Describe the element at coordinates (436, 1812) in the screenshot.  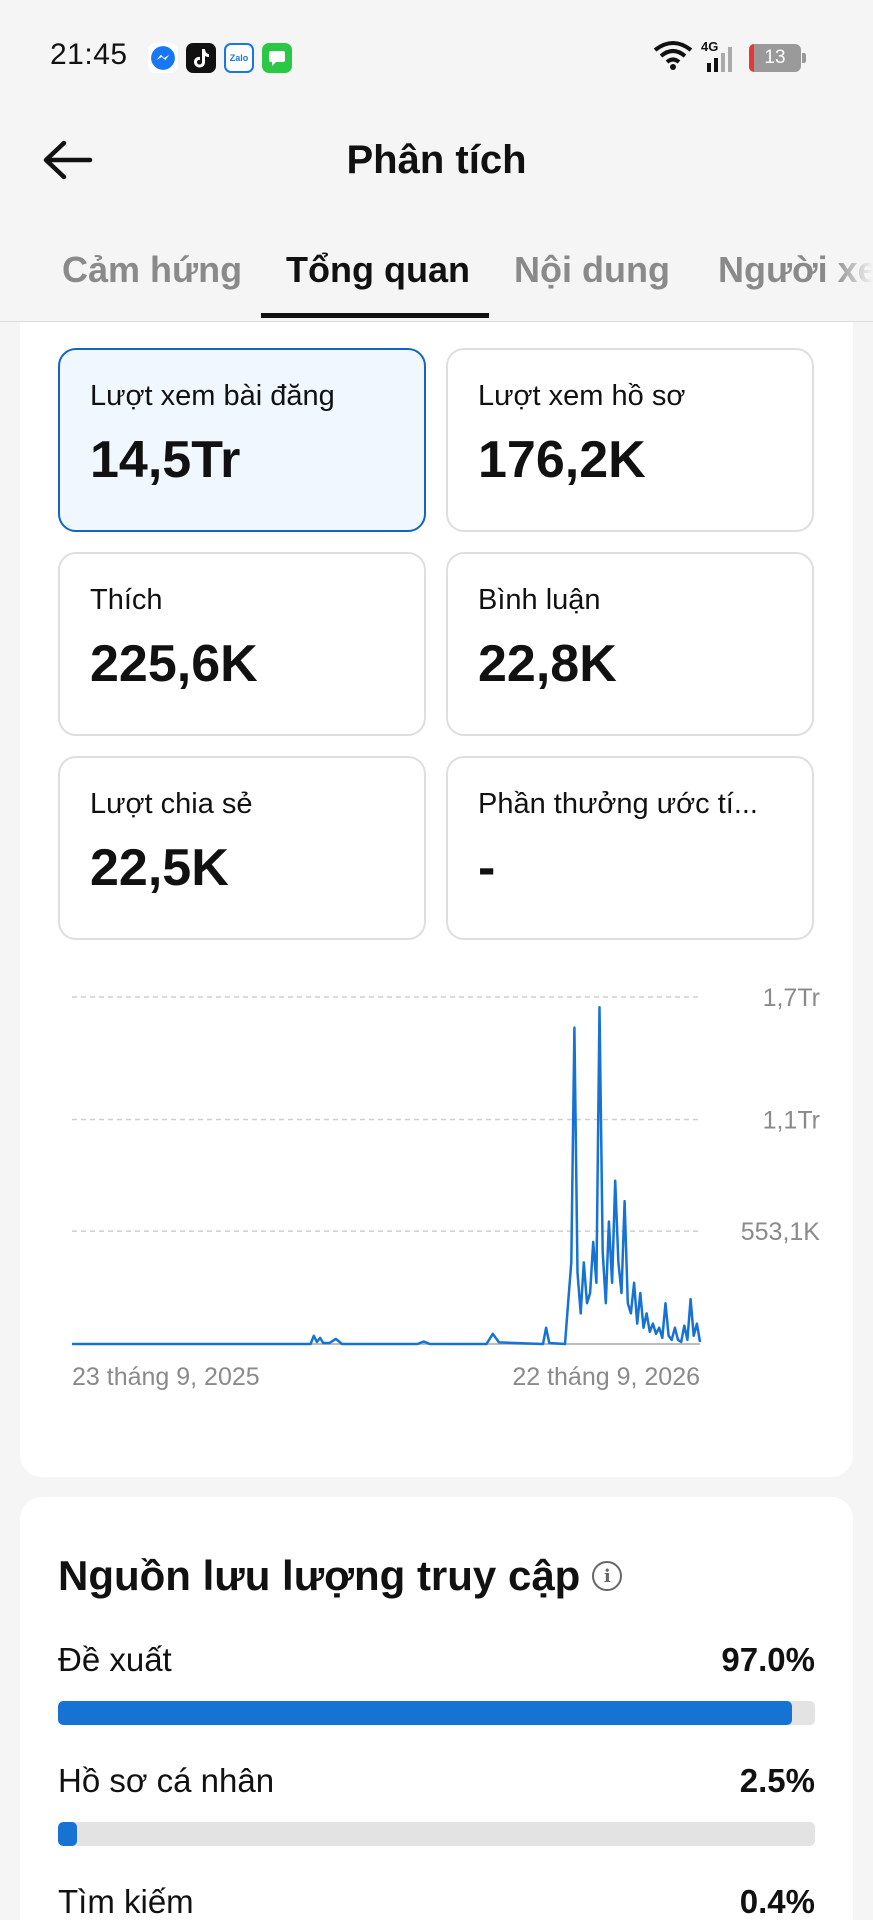
I see `traffic-source-row: Hồ sơ cá nhân 2.5%` at that location.